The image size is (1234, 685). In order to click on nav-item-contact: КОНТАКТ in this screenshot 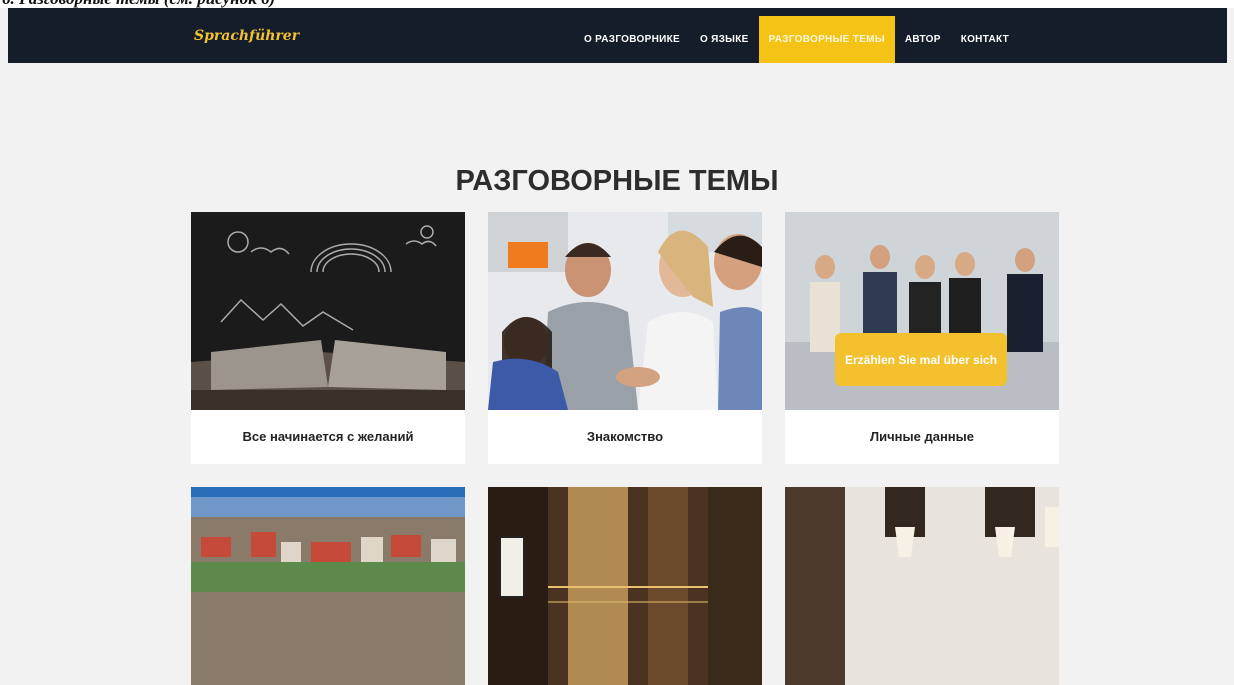, I will do `click(985, 39)`.